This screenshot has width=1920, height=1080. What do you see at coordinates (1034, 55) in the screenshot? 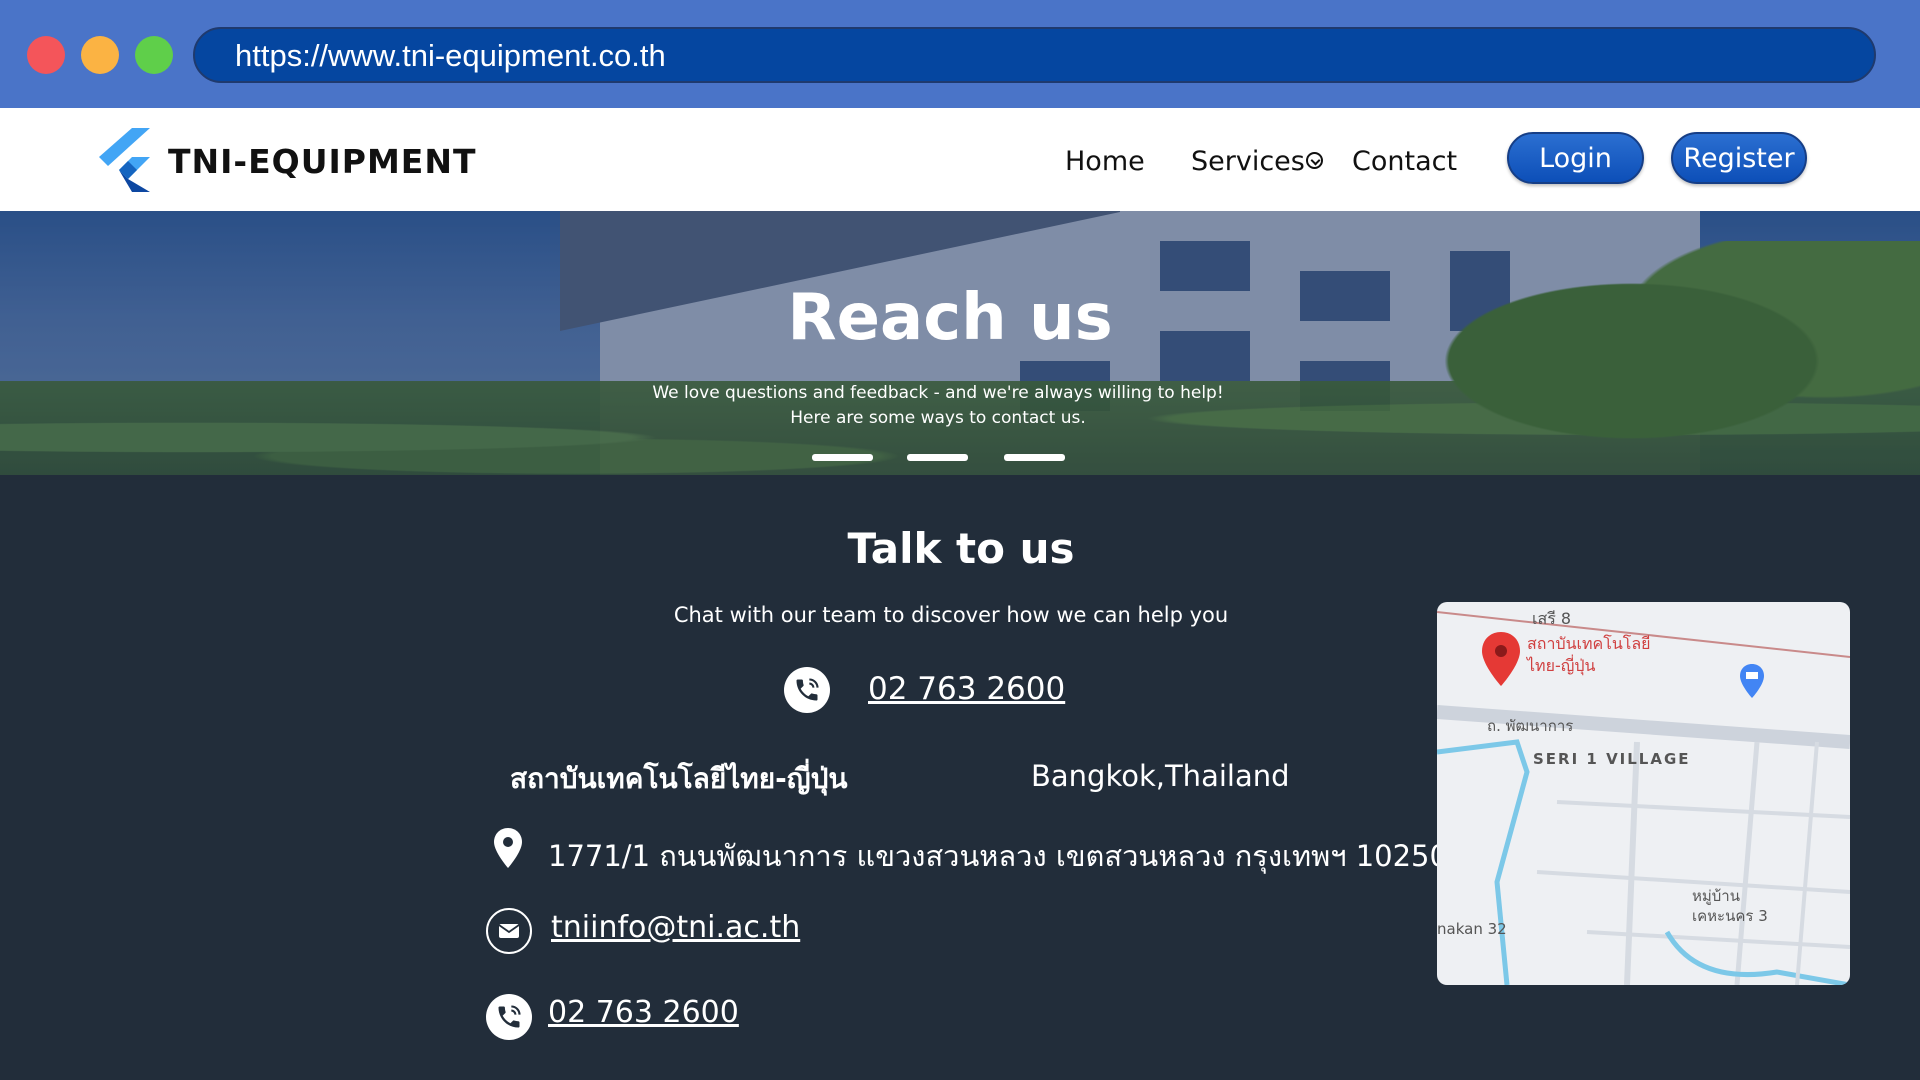
I see `address-bar: https://www.tni-equipment.co.th` at bounding box center [1034, 55].